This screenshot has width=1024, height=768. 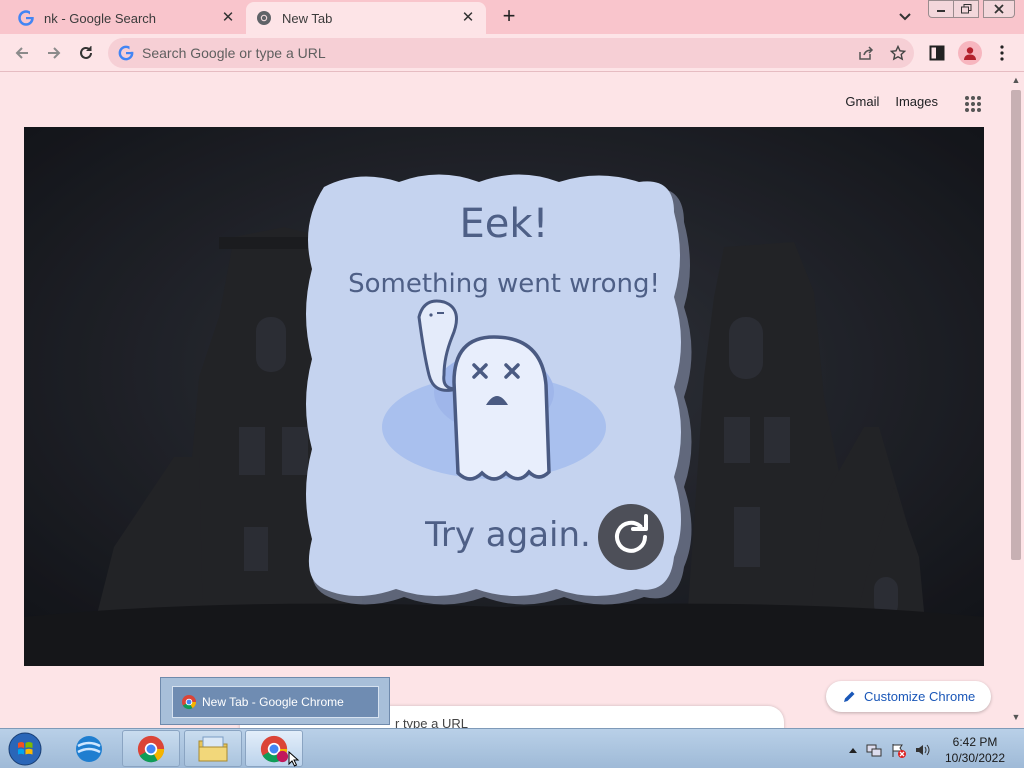 I want to click on folder-icon, so click(x=213, y=748).